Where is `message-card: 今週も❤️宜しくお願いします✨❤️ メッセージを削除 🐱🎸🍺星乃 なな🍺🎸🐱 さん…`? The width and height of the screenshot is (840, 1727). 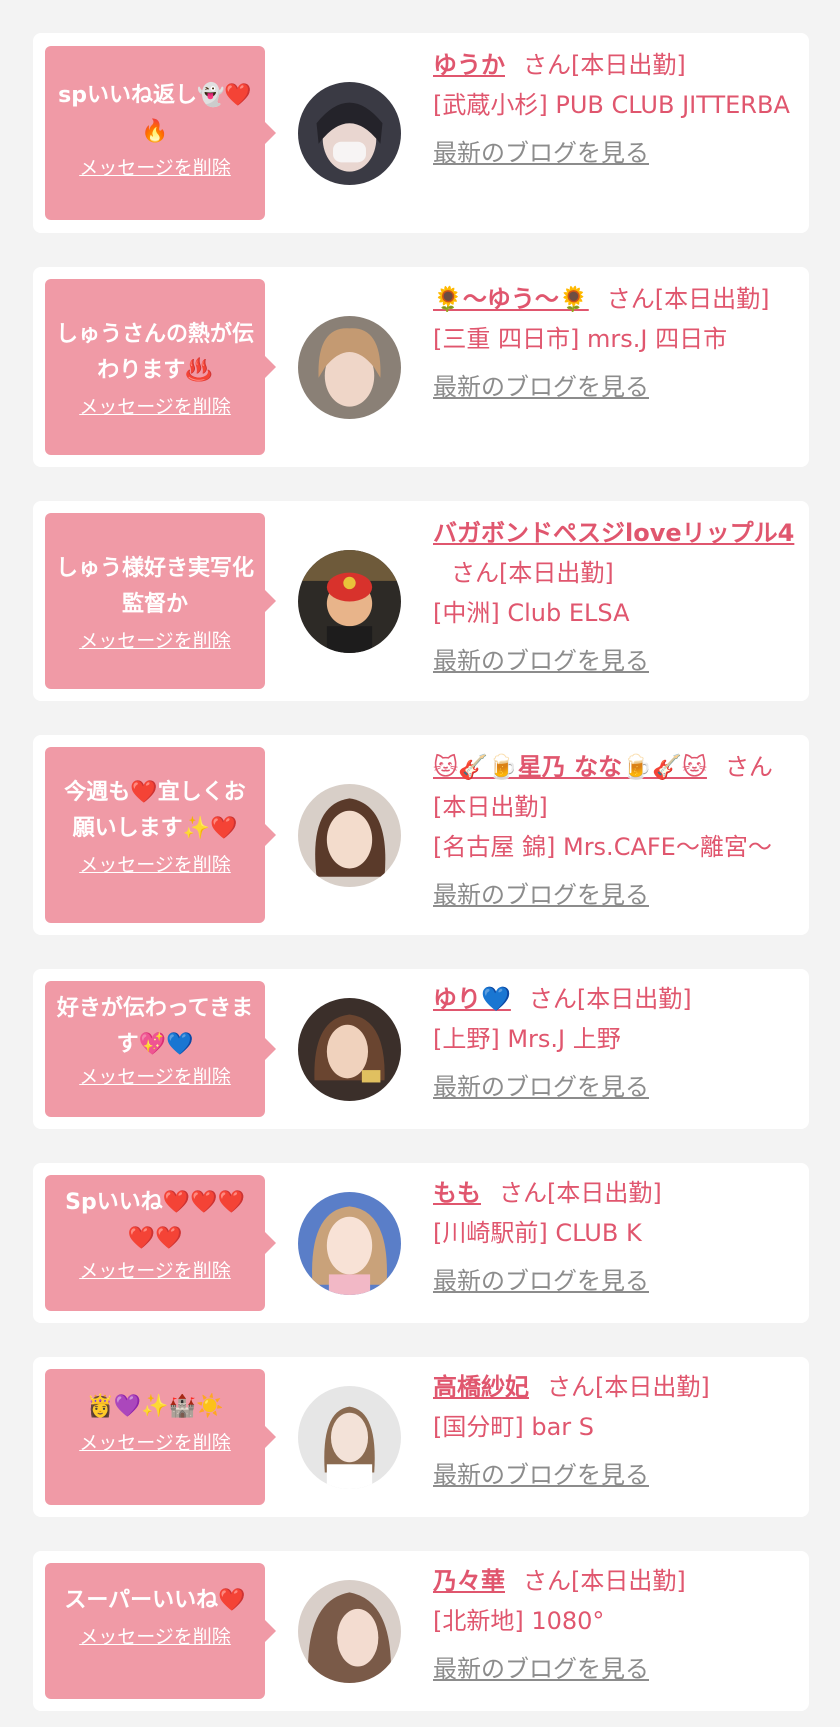 message-card: 今週も❤️宜しくお願いします✨❤️ メッセージを削除 🐱🎸🍺星乃 なな🍺🎸🐱 さん… is located at coordinates (421, 835).